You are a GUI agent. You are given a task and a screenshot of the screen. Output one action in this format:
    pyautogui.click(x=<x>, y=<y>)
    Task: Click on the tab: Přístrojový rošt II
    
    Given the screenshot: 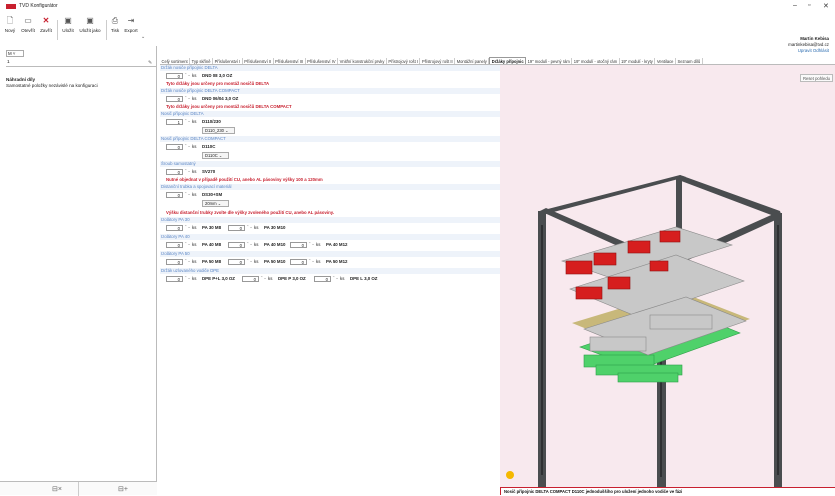 What is the action you would take?
    pyautogui.click(x=438, y=61)
    